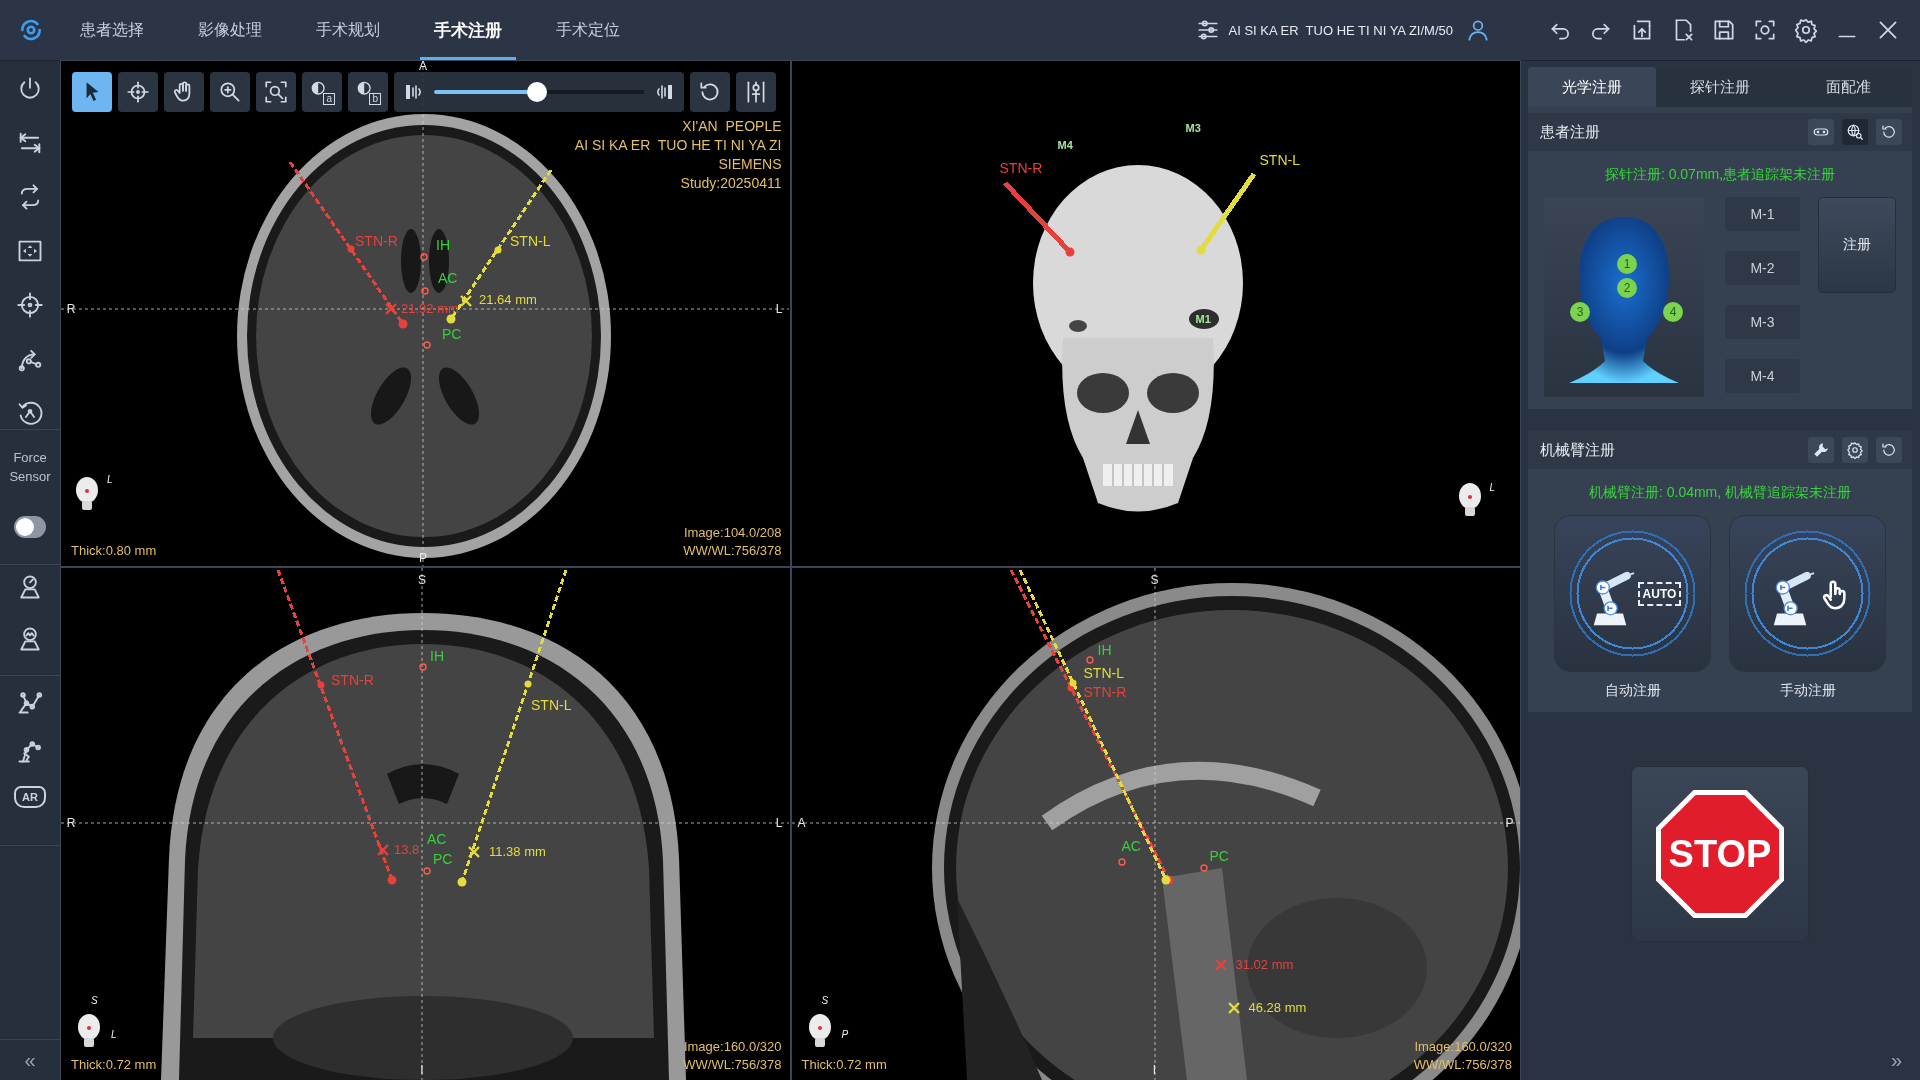  I want to click on settings-button, so click(1855, 450).